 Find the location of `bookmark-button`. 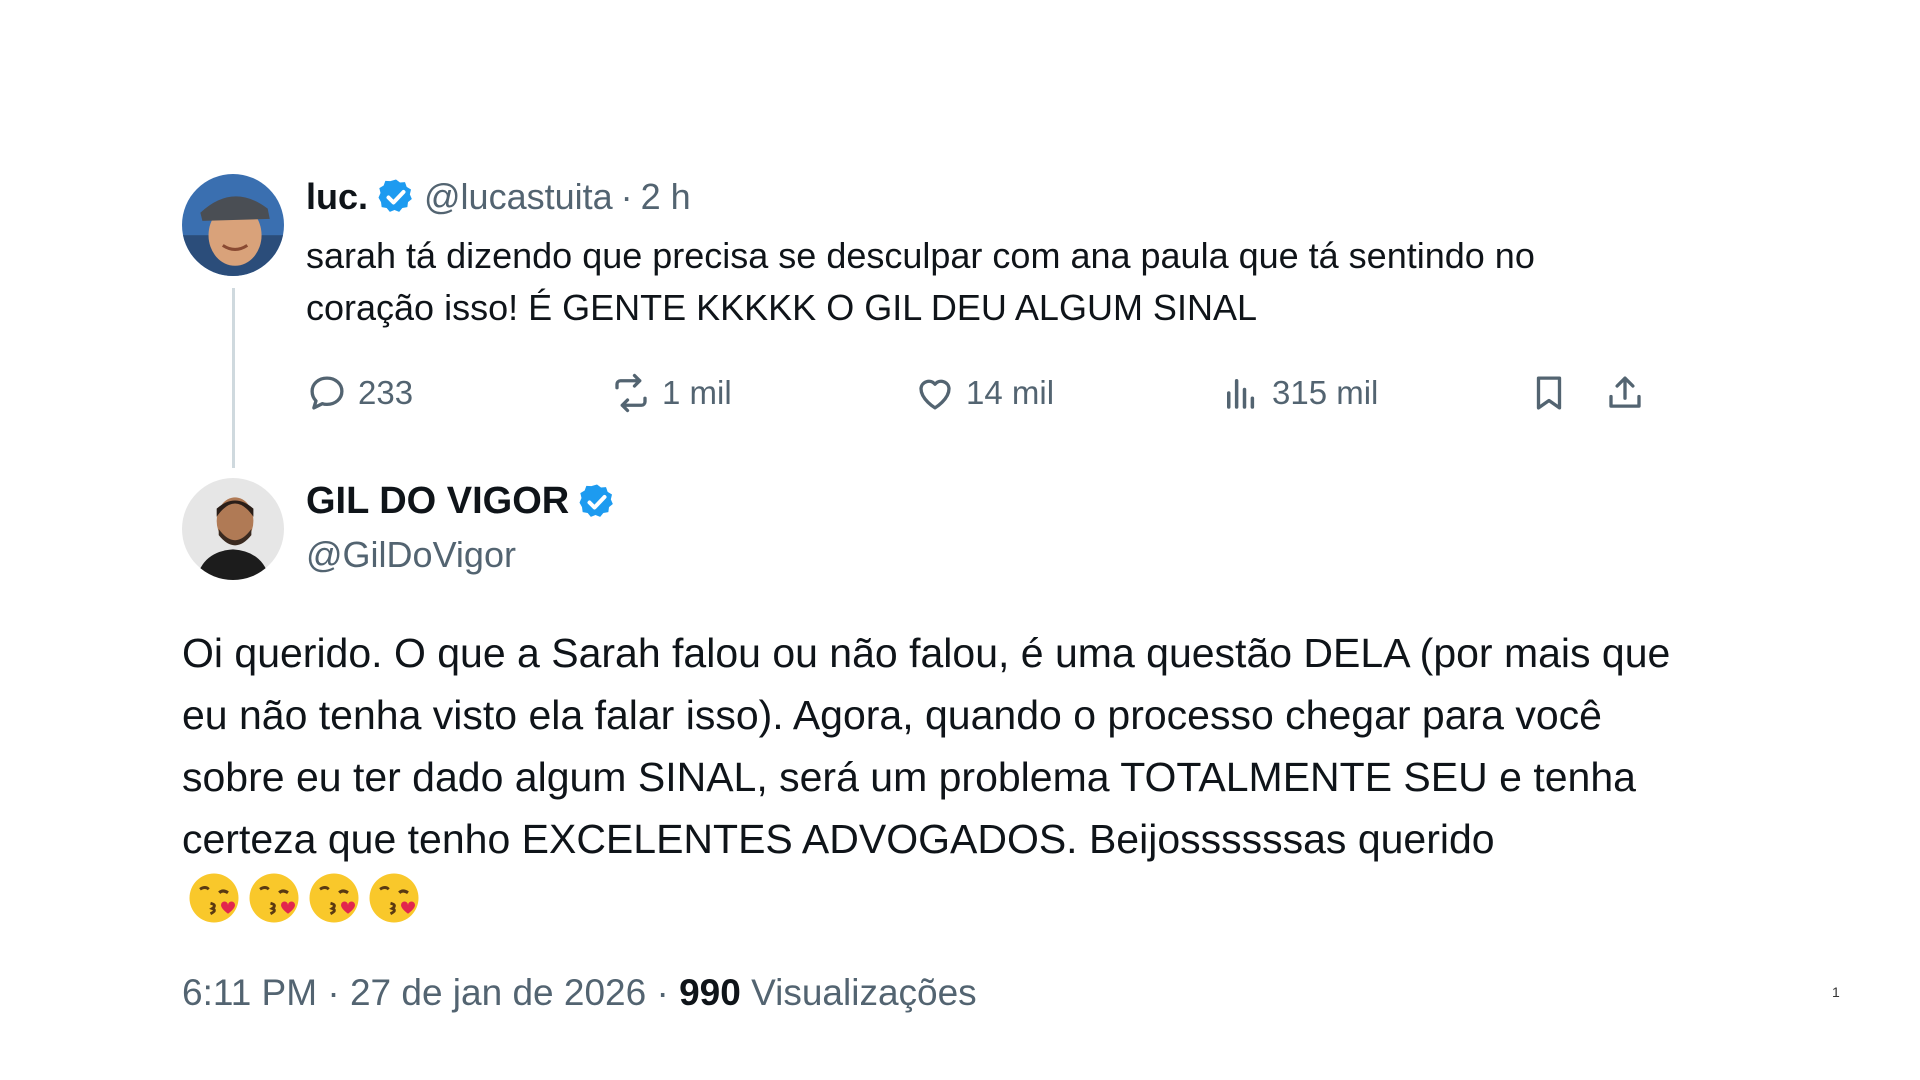

bookmark-button is located at coordinates (1549, 393).